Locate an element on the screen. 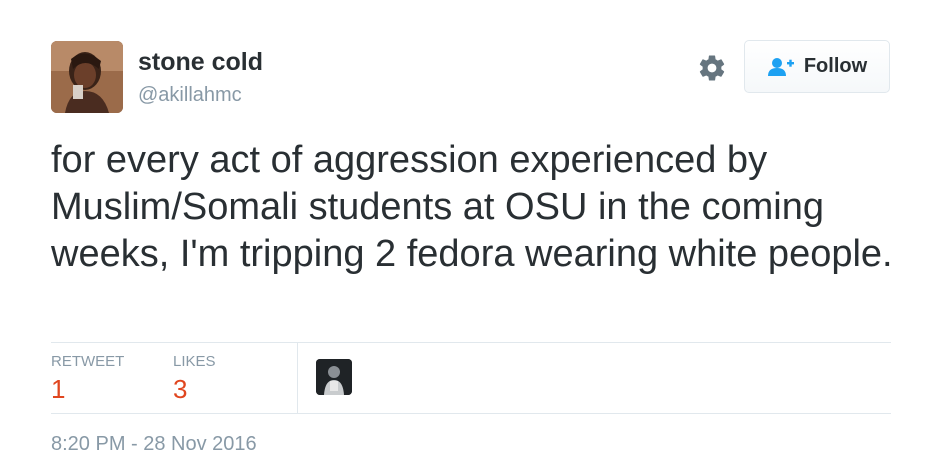 The height and width of the screenshot is (467, 948). retweet-stat: RETWEET 1 is located at coordinates (87, 379).